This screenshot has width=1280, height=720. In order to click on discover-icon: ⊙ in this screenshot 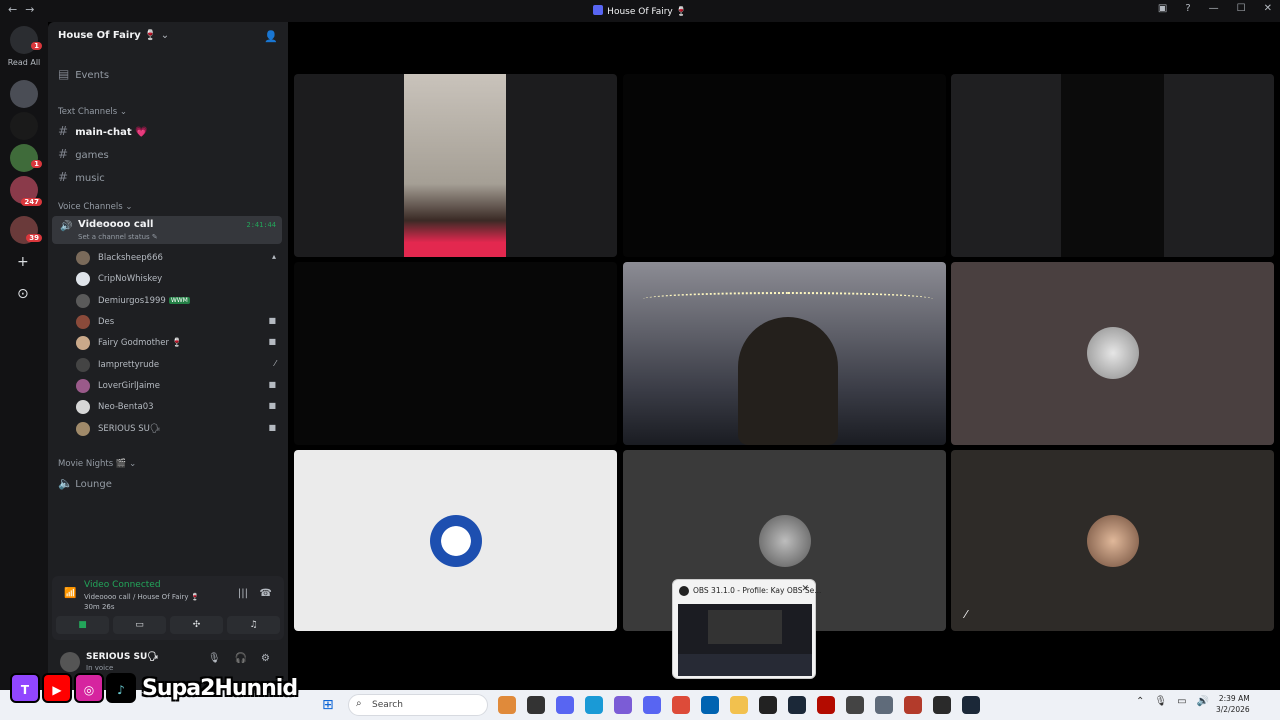, I will do `click(23, 294)`.